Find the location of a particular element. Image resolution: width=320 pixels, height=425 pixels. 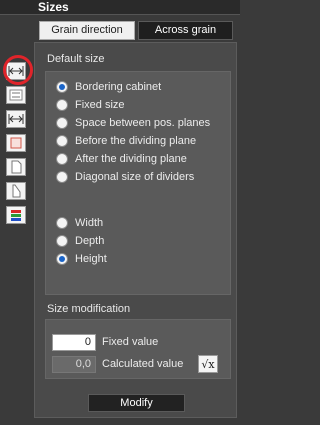

tool-sidebar is located at coordinates (16, 232).